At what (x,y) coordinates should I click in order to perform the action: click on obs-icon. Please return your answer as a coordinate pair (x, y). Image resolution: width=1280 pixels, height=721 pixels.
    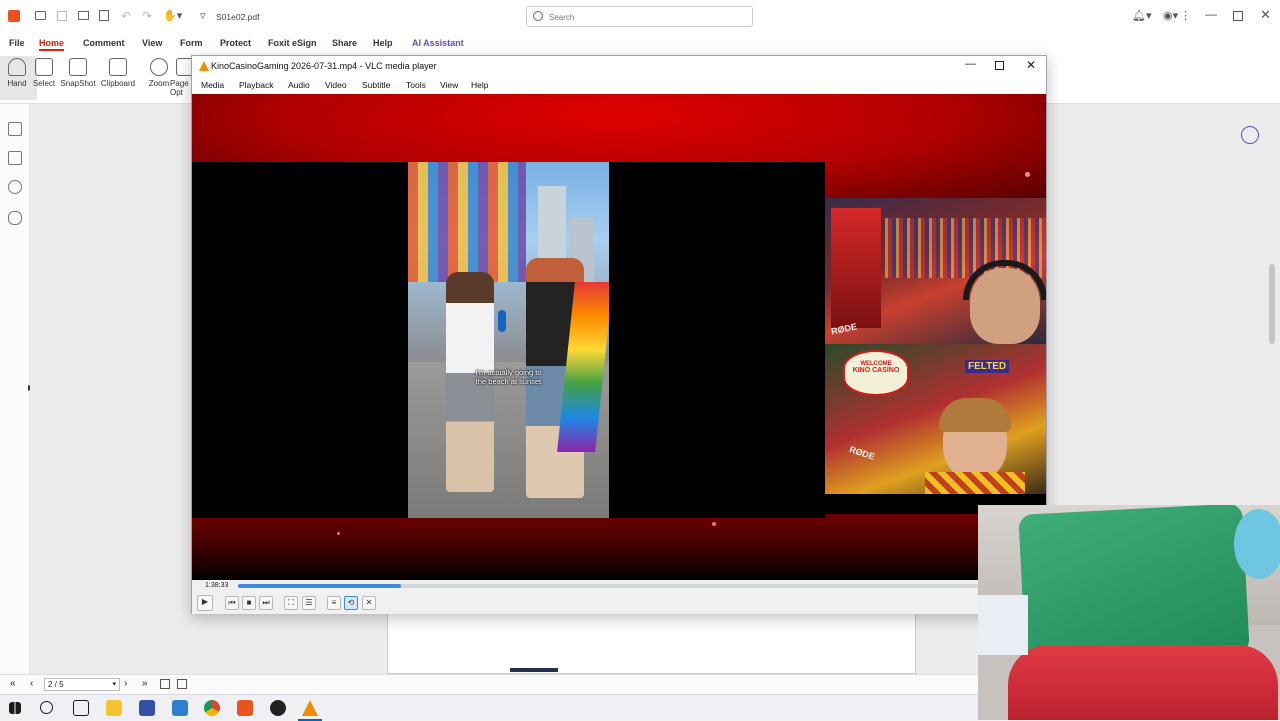
    Looking at the image, I should click on (278, 708).